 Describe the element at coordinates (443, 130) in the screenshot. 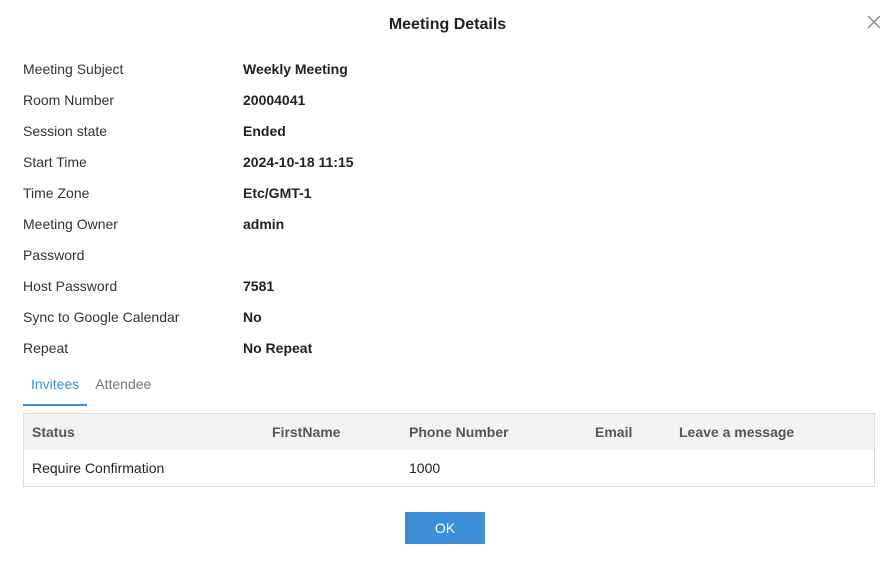

I see `detail-row-session-state: Session state Ended` at that location.